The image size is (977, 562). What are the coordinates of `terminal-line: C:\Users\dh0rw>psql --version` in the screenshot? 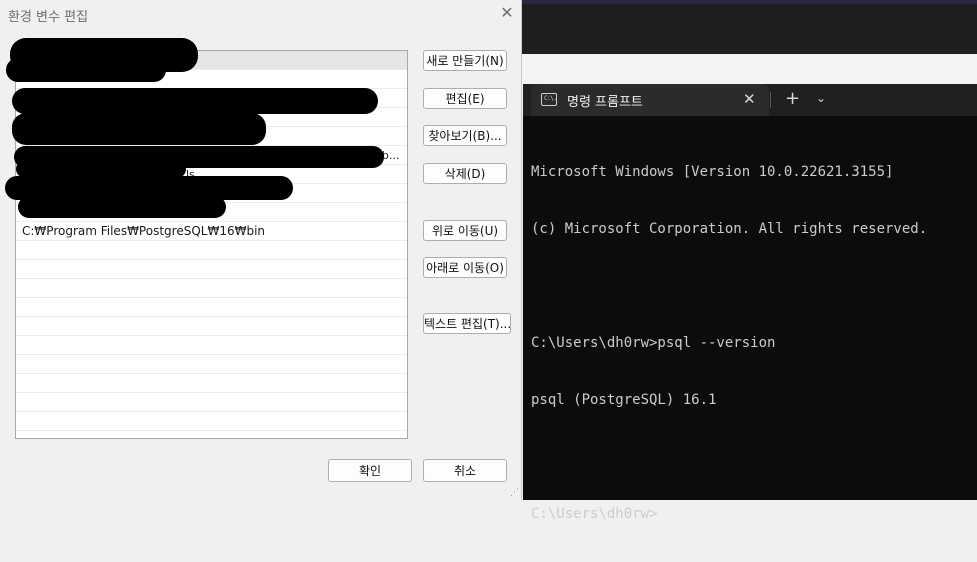 It's located at (653, 343).